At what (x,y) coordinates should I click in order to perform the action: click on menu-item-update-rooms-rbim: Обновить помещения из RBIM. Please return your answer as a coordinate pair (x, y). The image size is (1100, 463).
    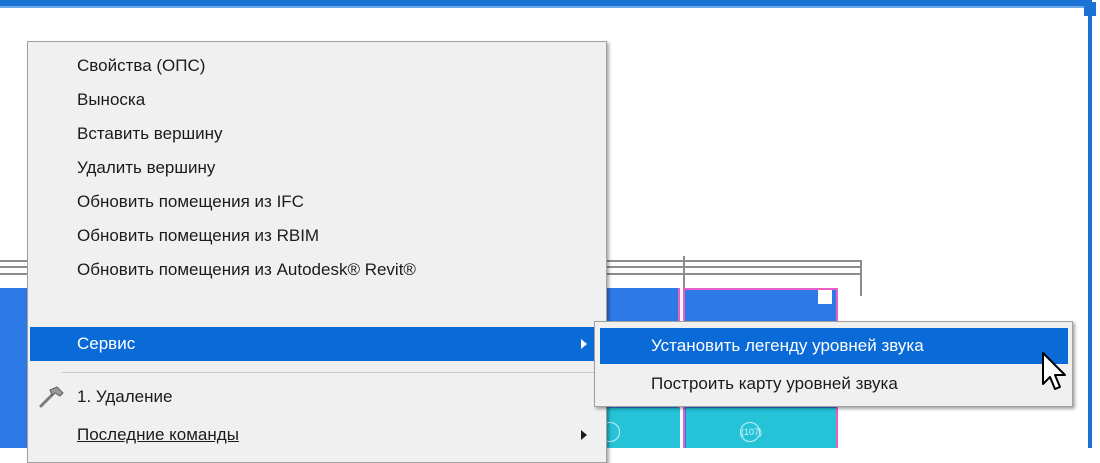
    Looking at the image, I should click on (317, 236).